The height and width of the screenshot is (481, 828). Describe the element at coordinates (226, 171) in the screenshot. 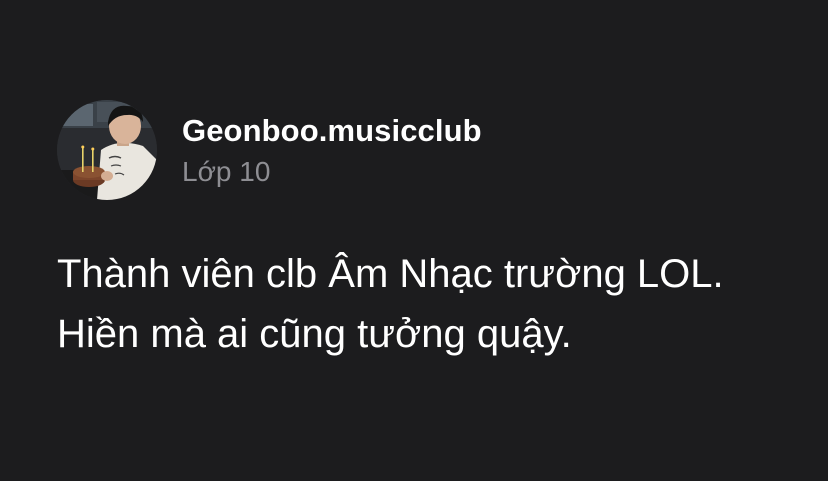

I see `profile-subtitle: Lớp 10` at that location.